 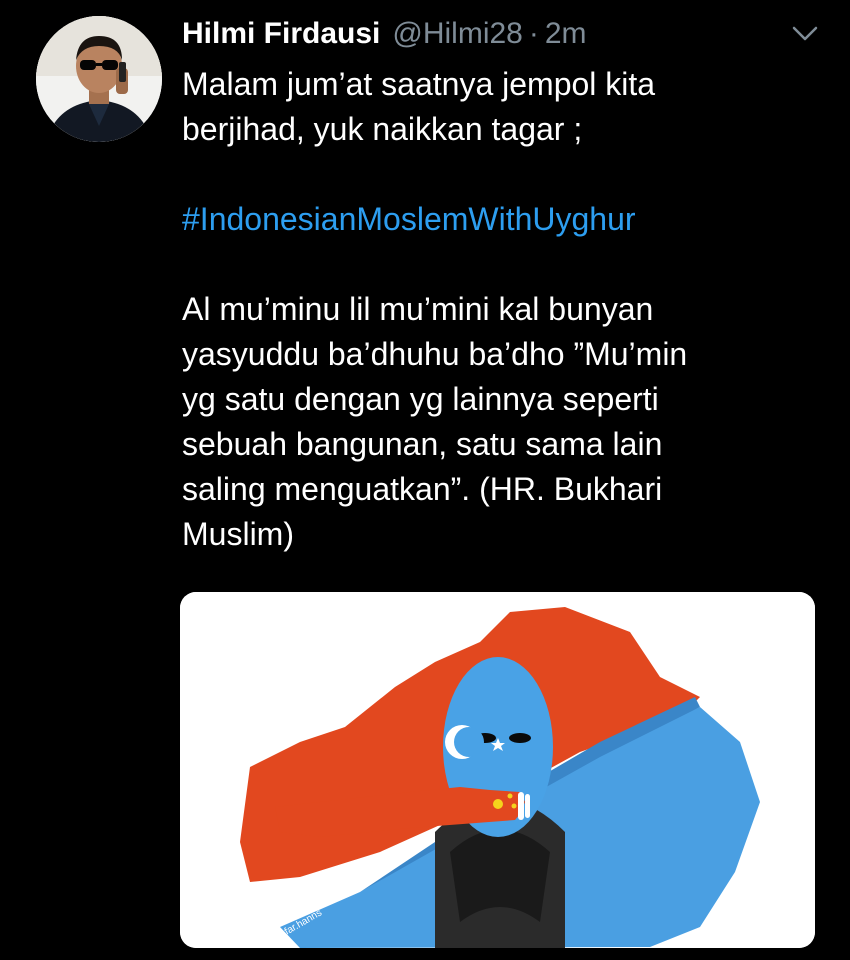 What do you see at coordinates (422, 489) in the screenshot?
I see `tweet-text-line: saling menguatkan”. (HR. Bukhari` at bounding box center [422, 489].